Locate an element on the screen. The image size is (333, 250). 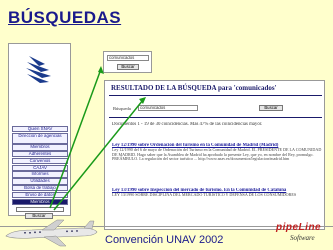
pipeline-logo: pipeLine Software is located at coordinates (299, 234).